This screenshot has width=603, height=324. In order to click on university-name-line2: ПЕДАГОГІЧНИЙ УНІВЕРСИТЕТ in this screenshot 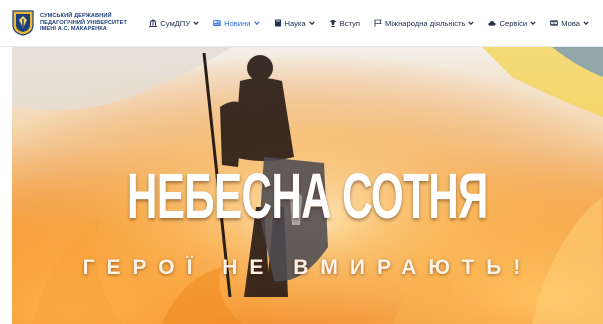, I will do `click(83, 22)`.